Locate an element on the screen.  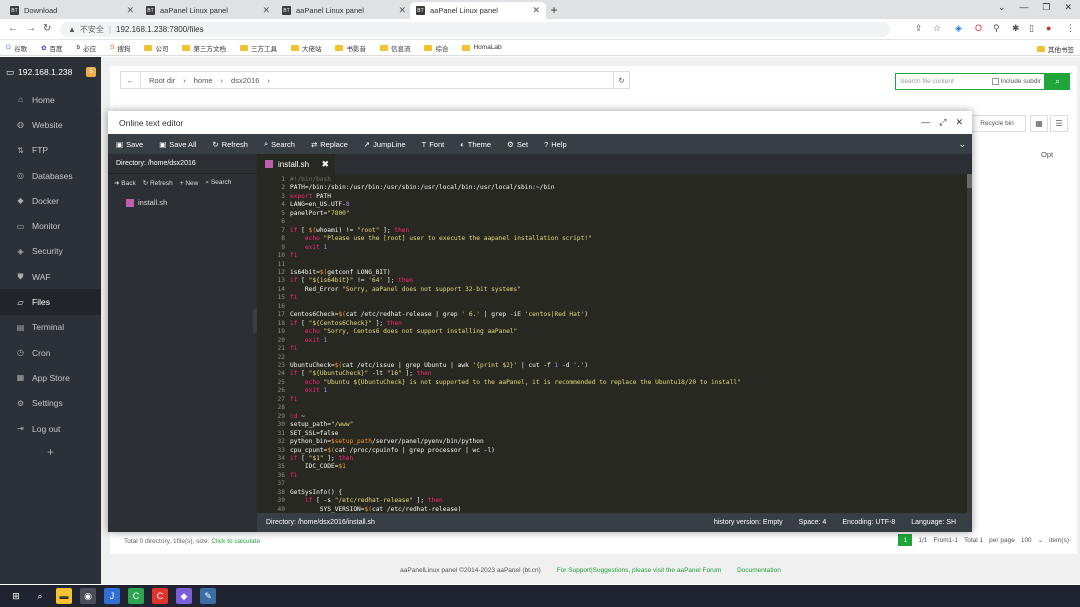
bookmark-folder: 信息流 is located at coordinates (394, 48).